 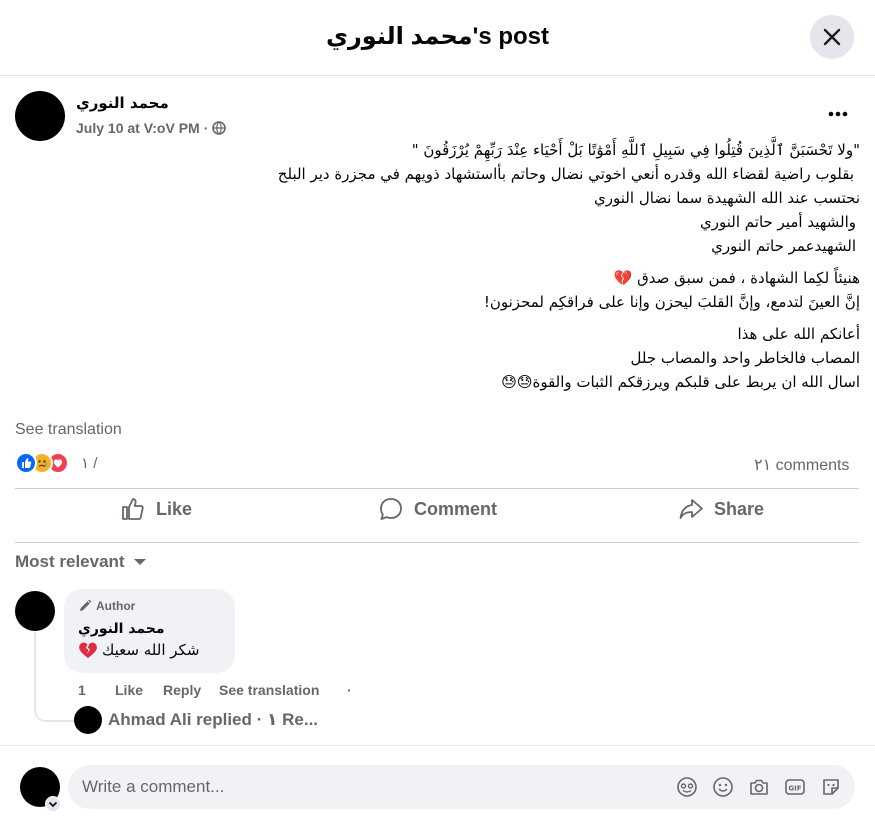 I want to click on avatar-sticker-button, so click(x=687, y=787).